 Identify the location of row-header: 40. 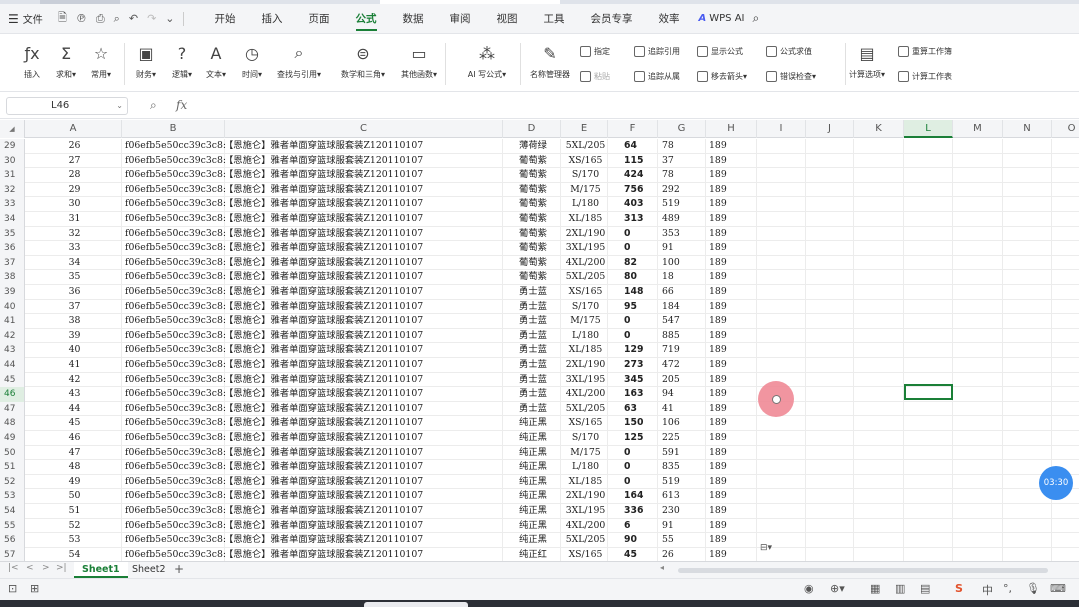
(12, 307).